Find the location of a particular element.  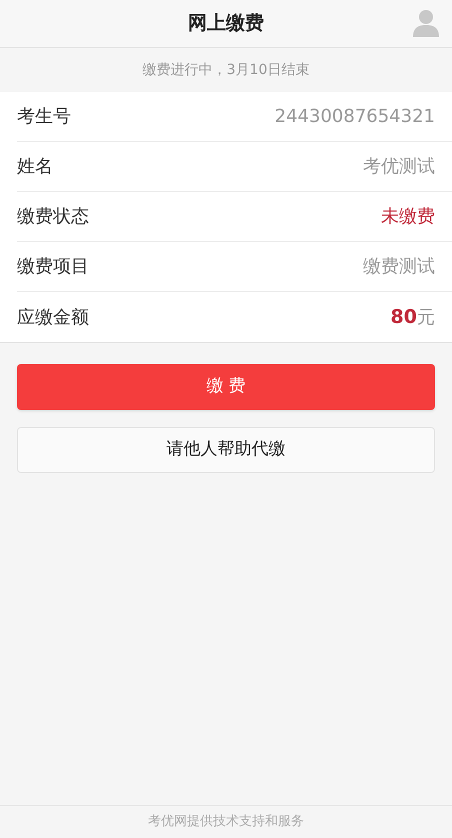

page-title: 网上缴费 is located at coordinates (226, 23).